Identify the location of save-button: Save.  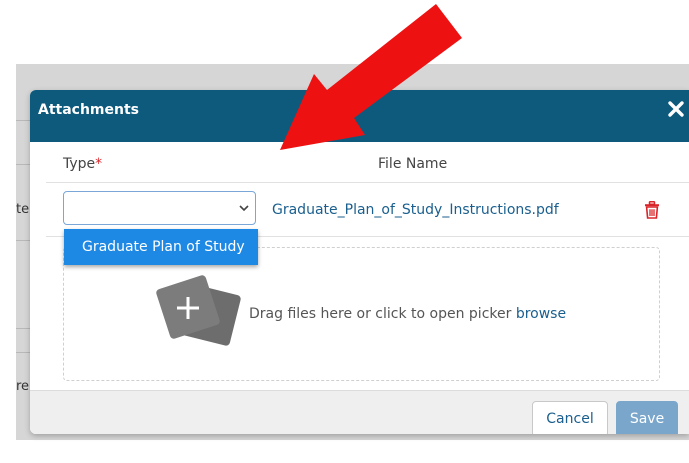
(647, 417).